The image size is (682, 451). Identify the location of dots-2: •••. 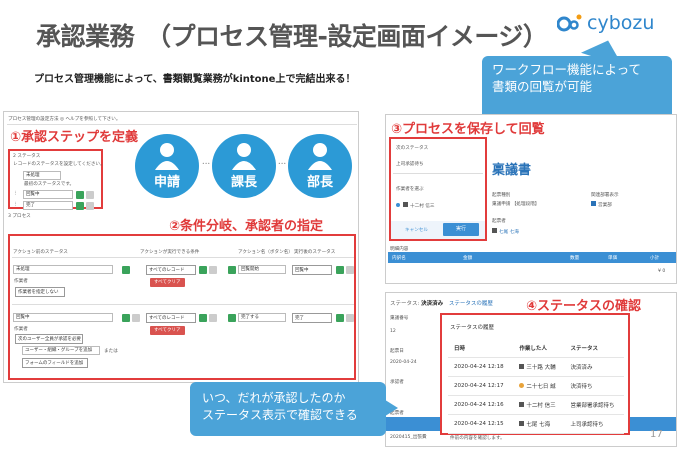
(282, 164).